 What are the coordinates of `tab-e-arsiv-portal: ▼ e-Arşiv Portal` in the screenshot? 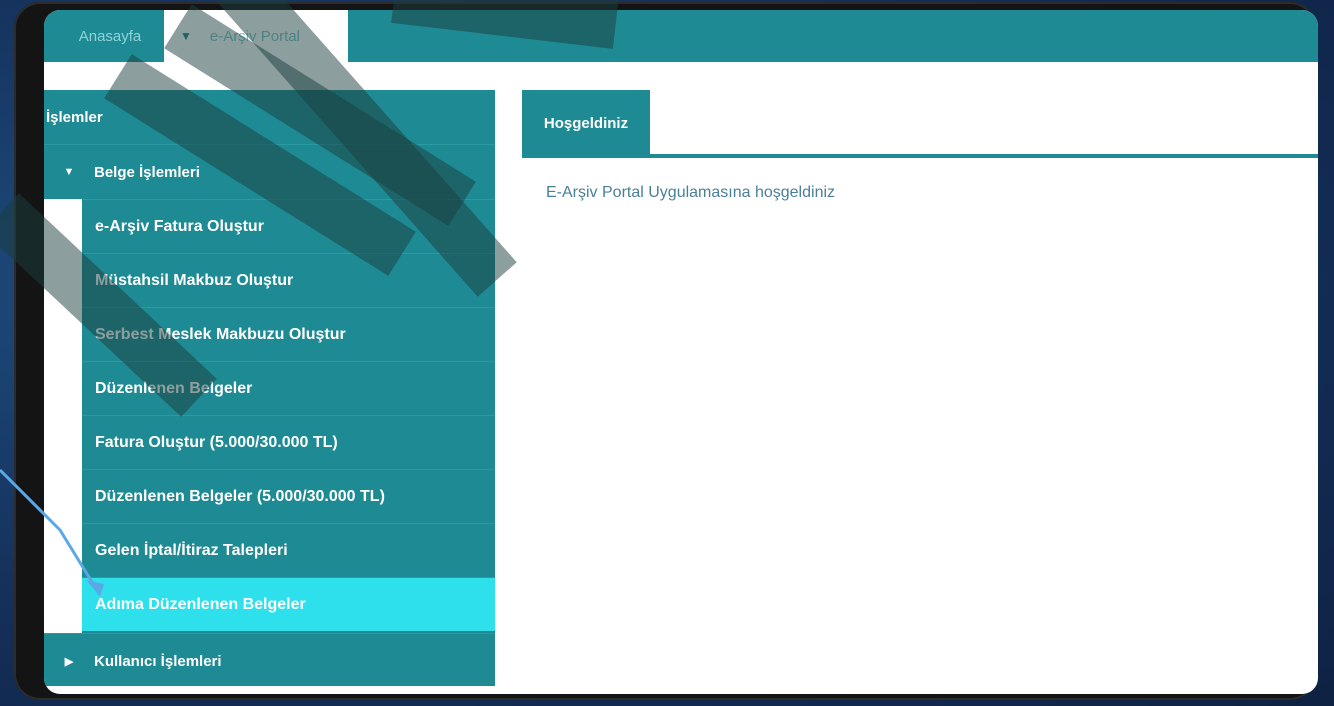 It's located at (256, 36).